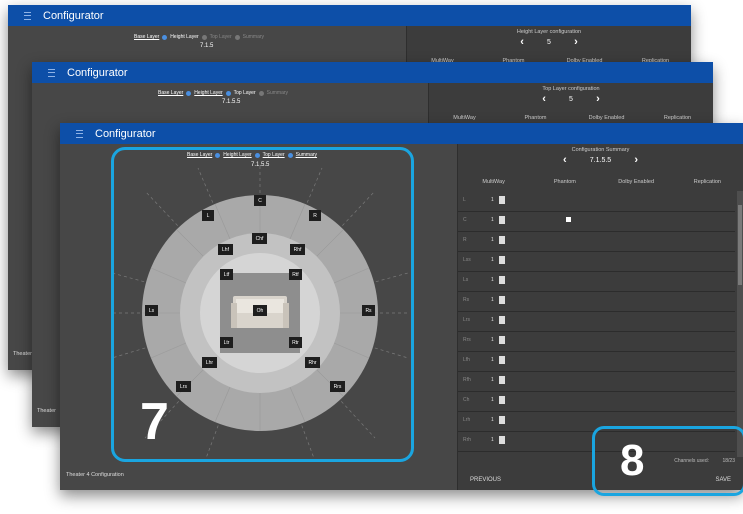  I want to click on table-row: Lfh 1, so click(596, 361).